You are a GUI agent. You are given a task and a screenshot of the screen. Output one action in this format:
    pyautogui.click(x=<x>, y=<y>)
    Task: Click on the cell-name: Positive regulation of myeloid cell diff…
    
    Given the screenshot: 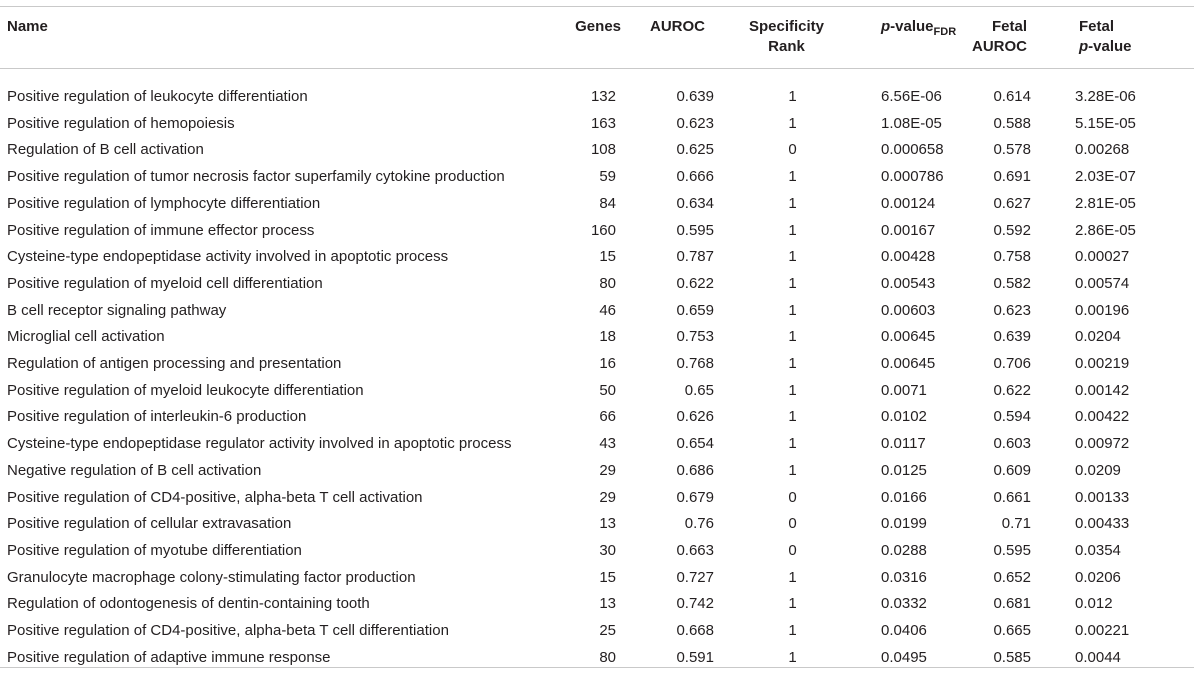 What is the action you would take?
    pyautogui.click(x=165, y=283)
    